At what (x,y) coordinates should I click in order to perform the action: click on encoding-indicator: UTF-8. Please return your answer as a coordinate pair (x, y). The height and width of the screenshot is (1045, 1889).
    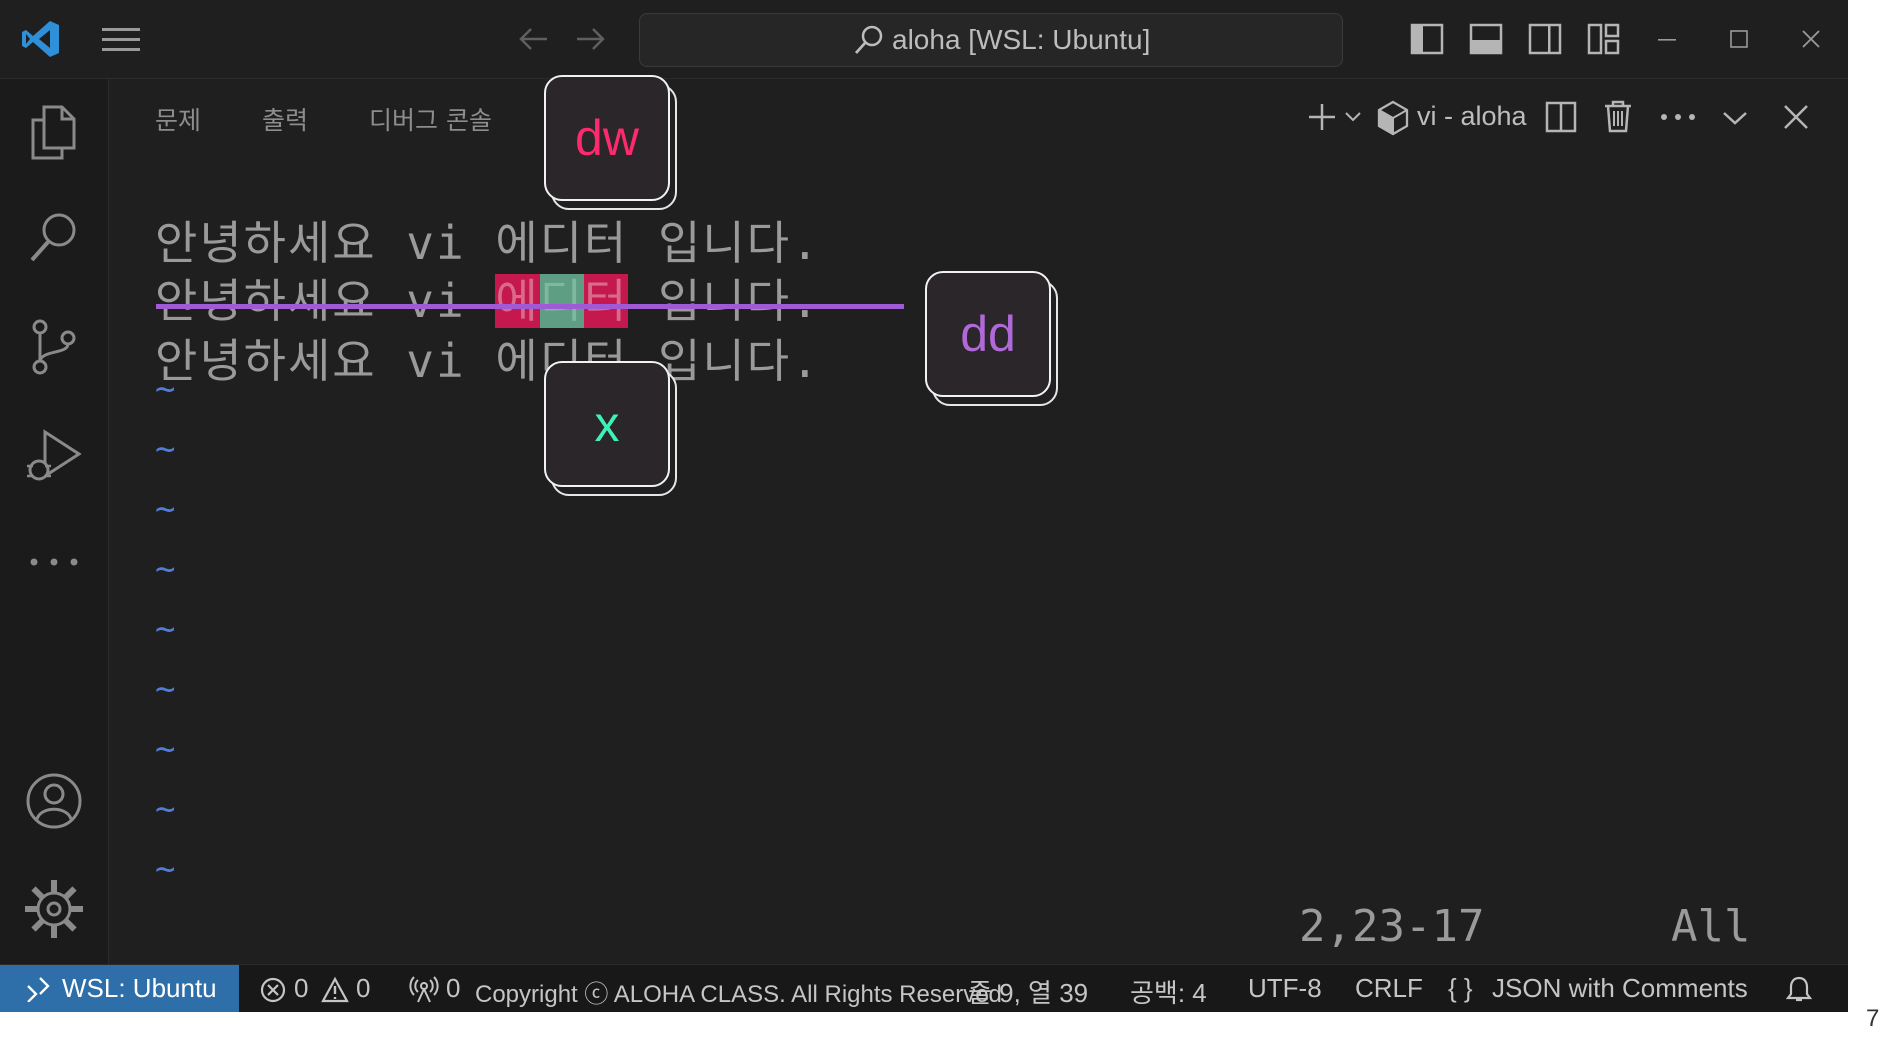
    Looking at the image, I should click on (1285, 988).